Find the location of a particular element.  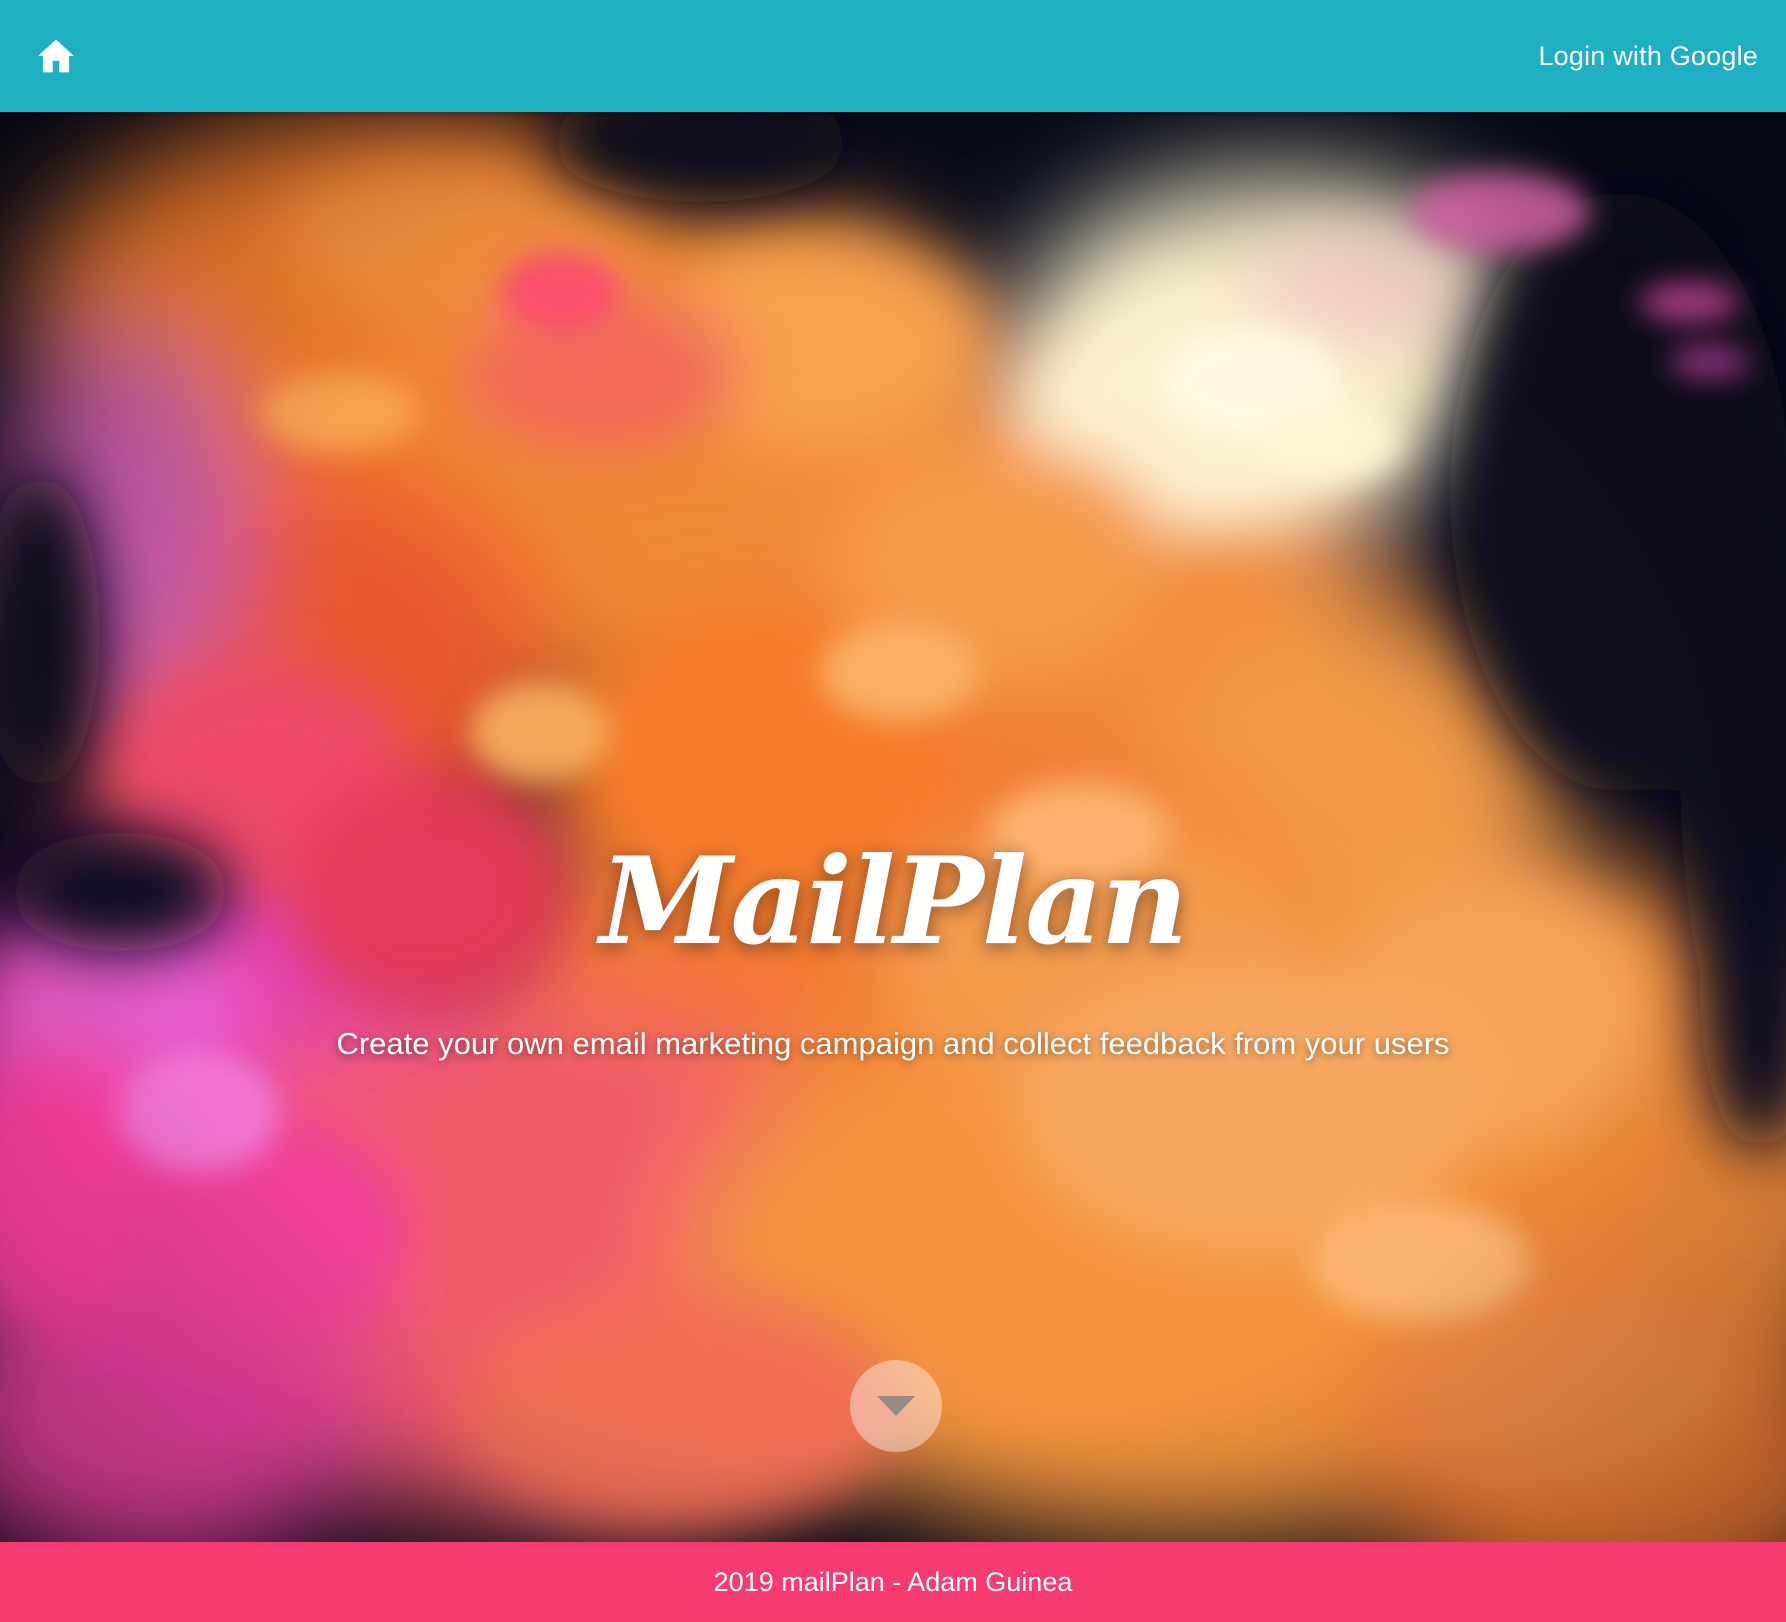

brand-title: MailPlan is located at coordinates (894, 901).